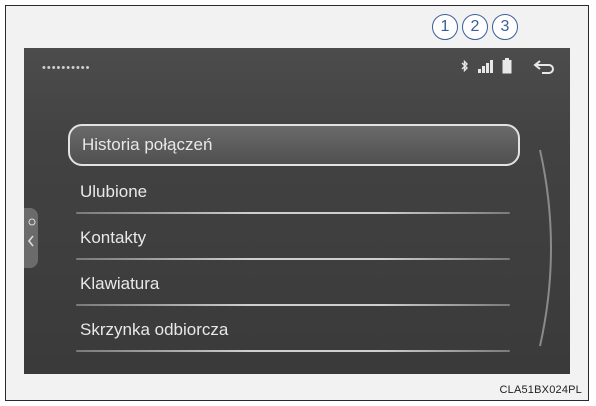  What do you see at coordinates (294, 193) in the screenshot?
I see `menu-item-favorites: Ulubione` at bounding box center [294, 193].